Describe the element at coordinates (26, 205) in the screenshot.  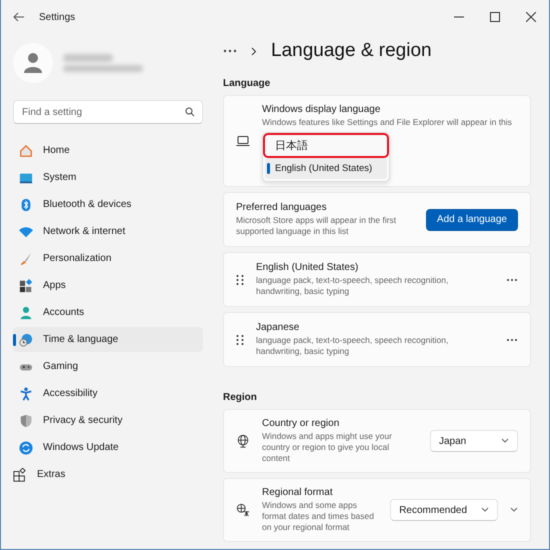
I see `bluetooth-icon` at that location.